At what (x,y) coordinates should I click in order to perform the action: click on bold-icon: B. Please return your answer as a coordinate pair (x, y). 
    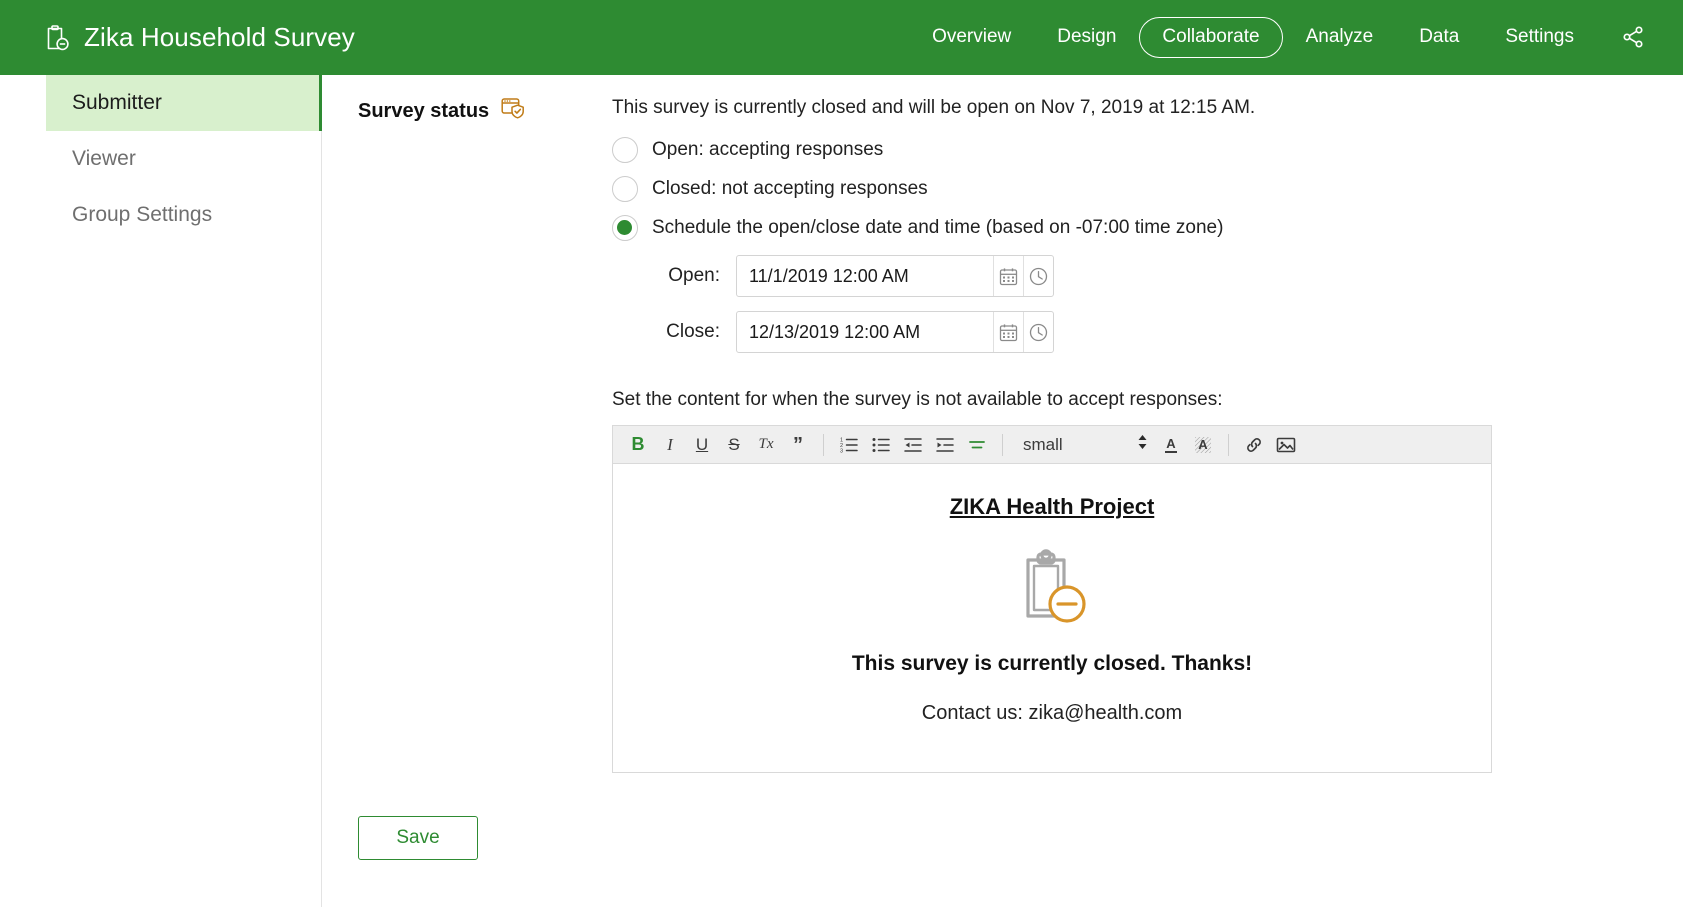
    Looking at the image, I should click on (638, 445).